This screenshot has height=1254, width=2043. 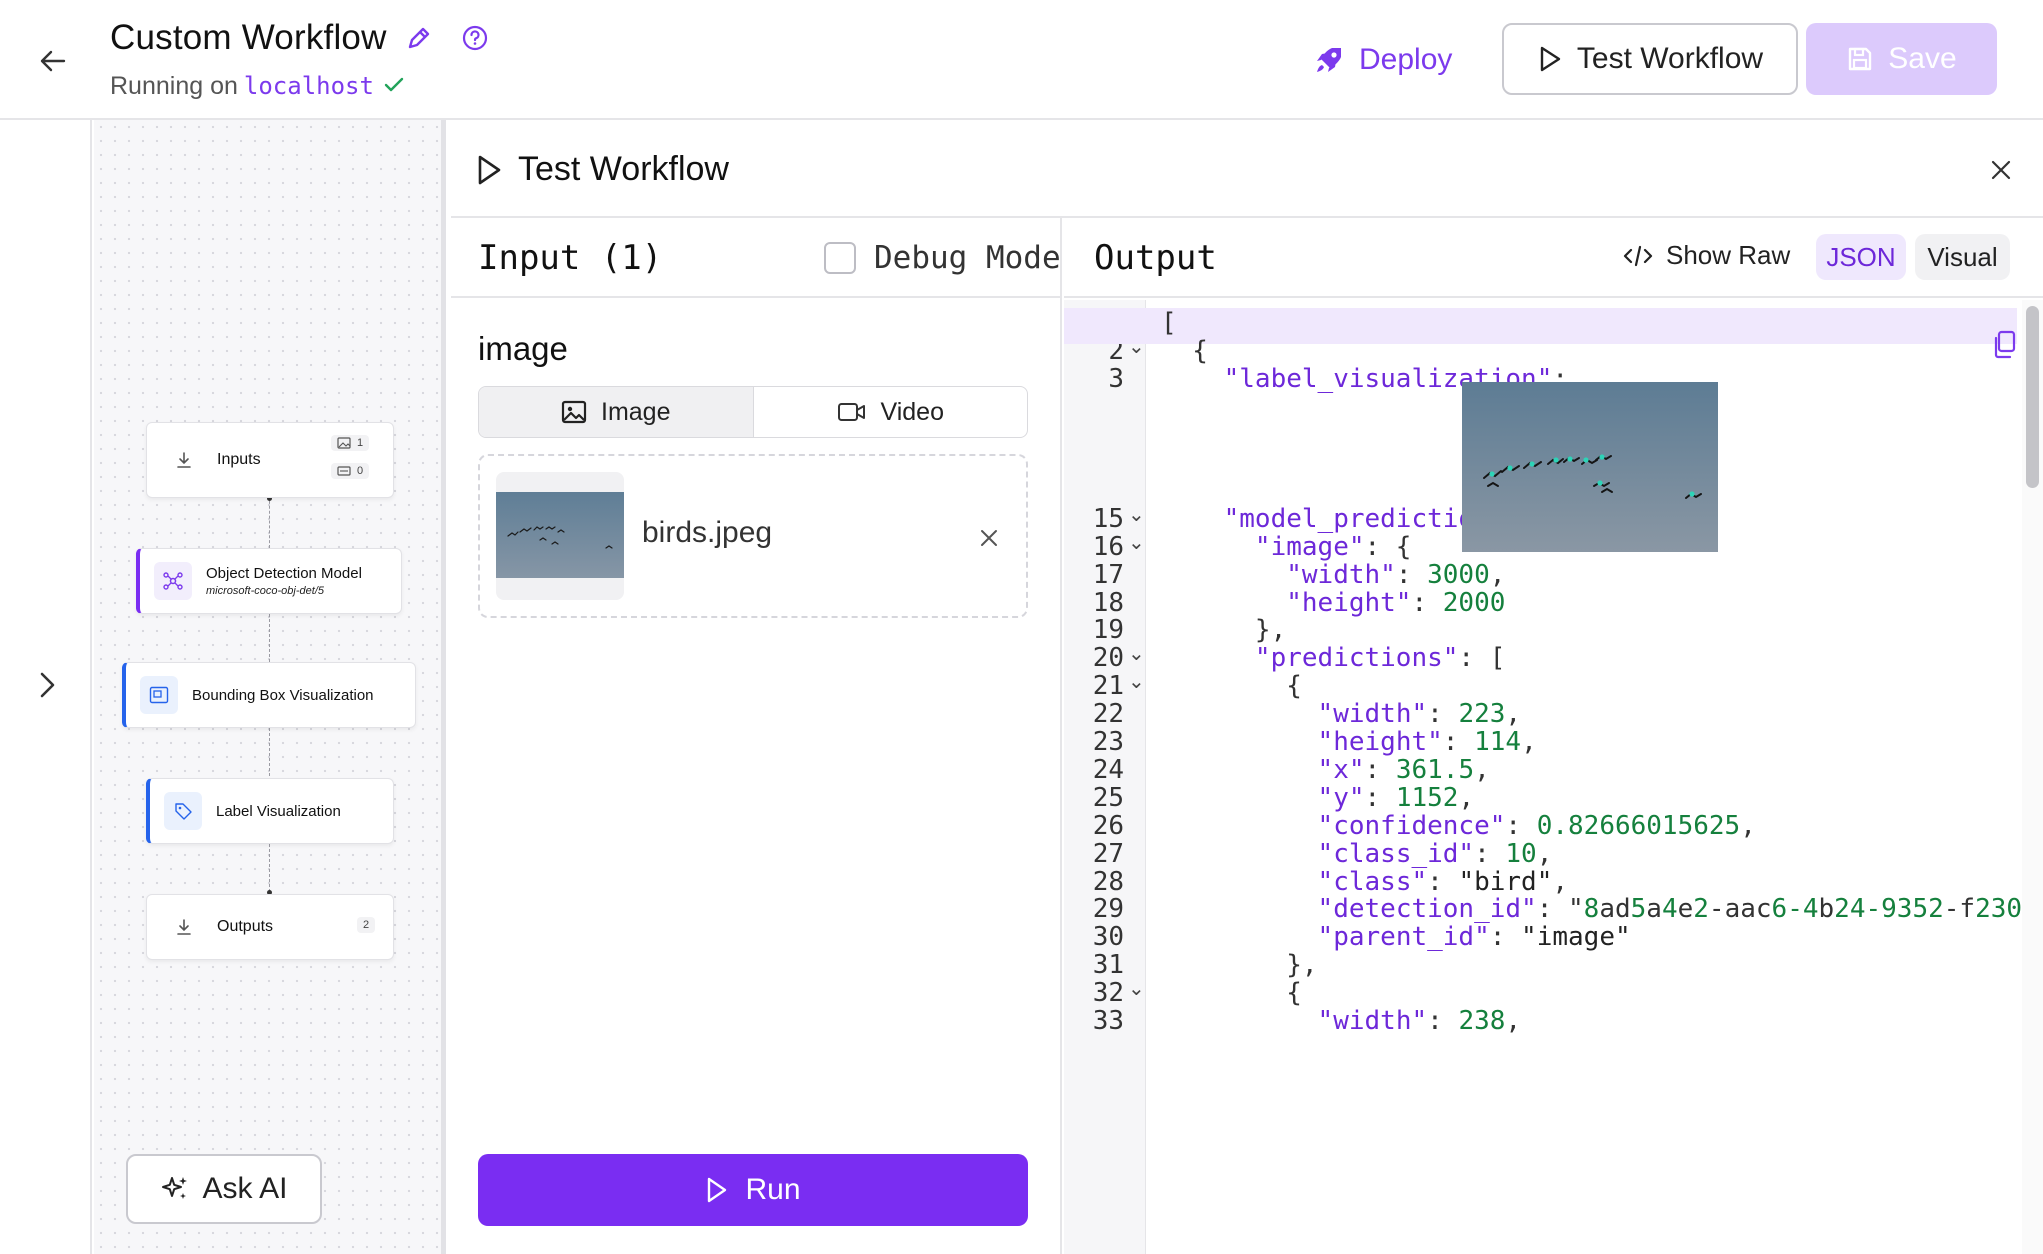 What do you see at coordinates (1590, 467) in the screenshot?
I see `label-visualization-image` at bounding box center [1590, 467].